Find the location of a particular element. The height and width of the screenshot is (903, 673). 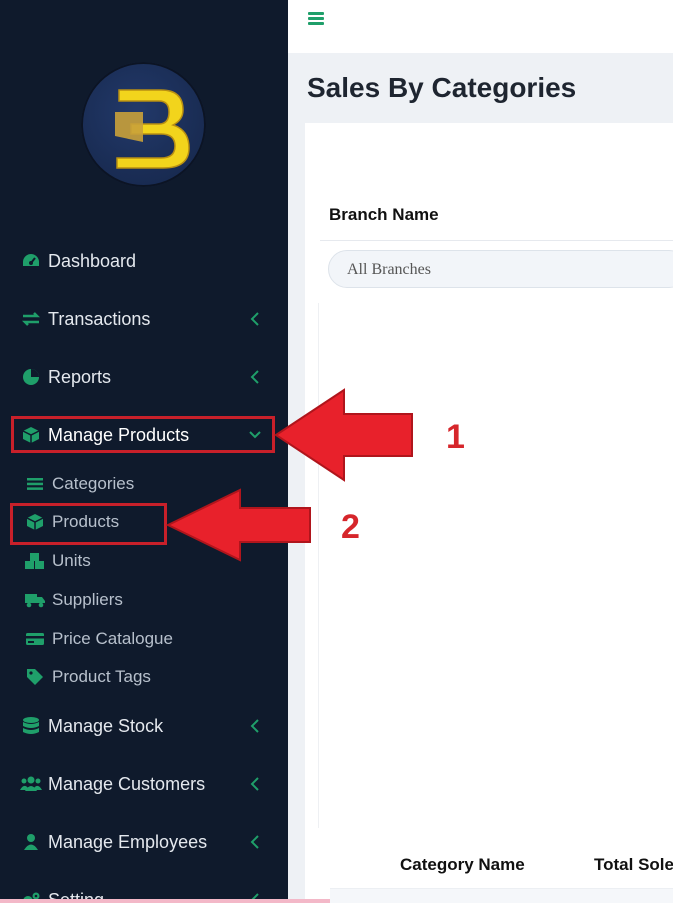

sidebar-item-manage-customers: Manage Customers is located at coordinates (145, 784).